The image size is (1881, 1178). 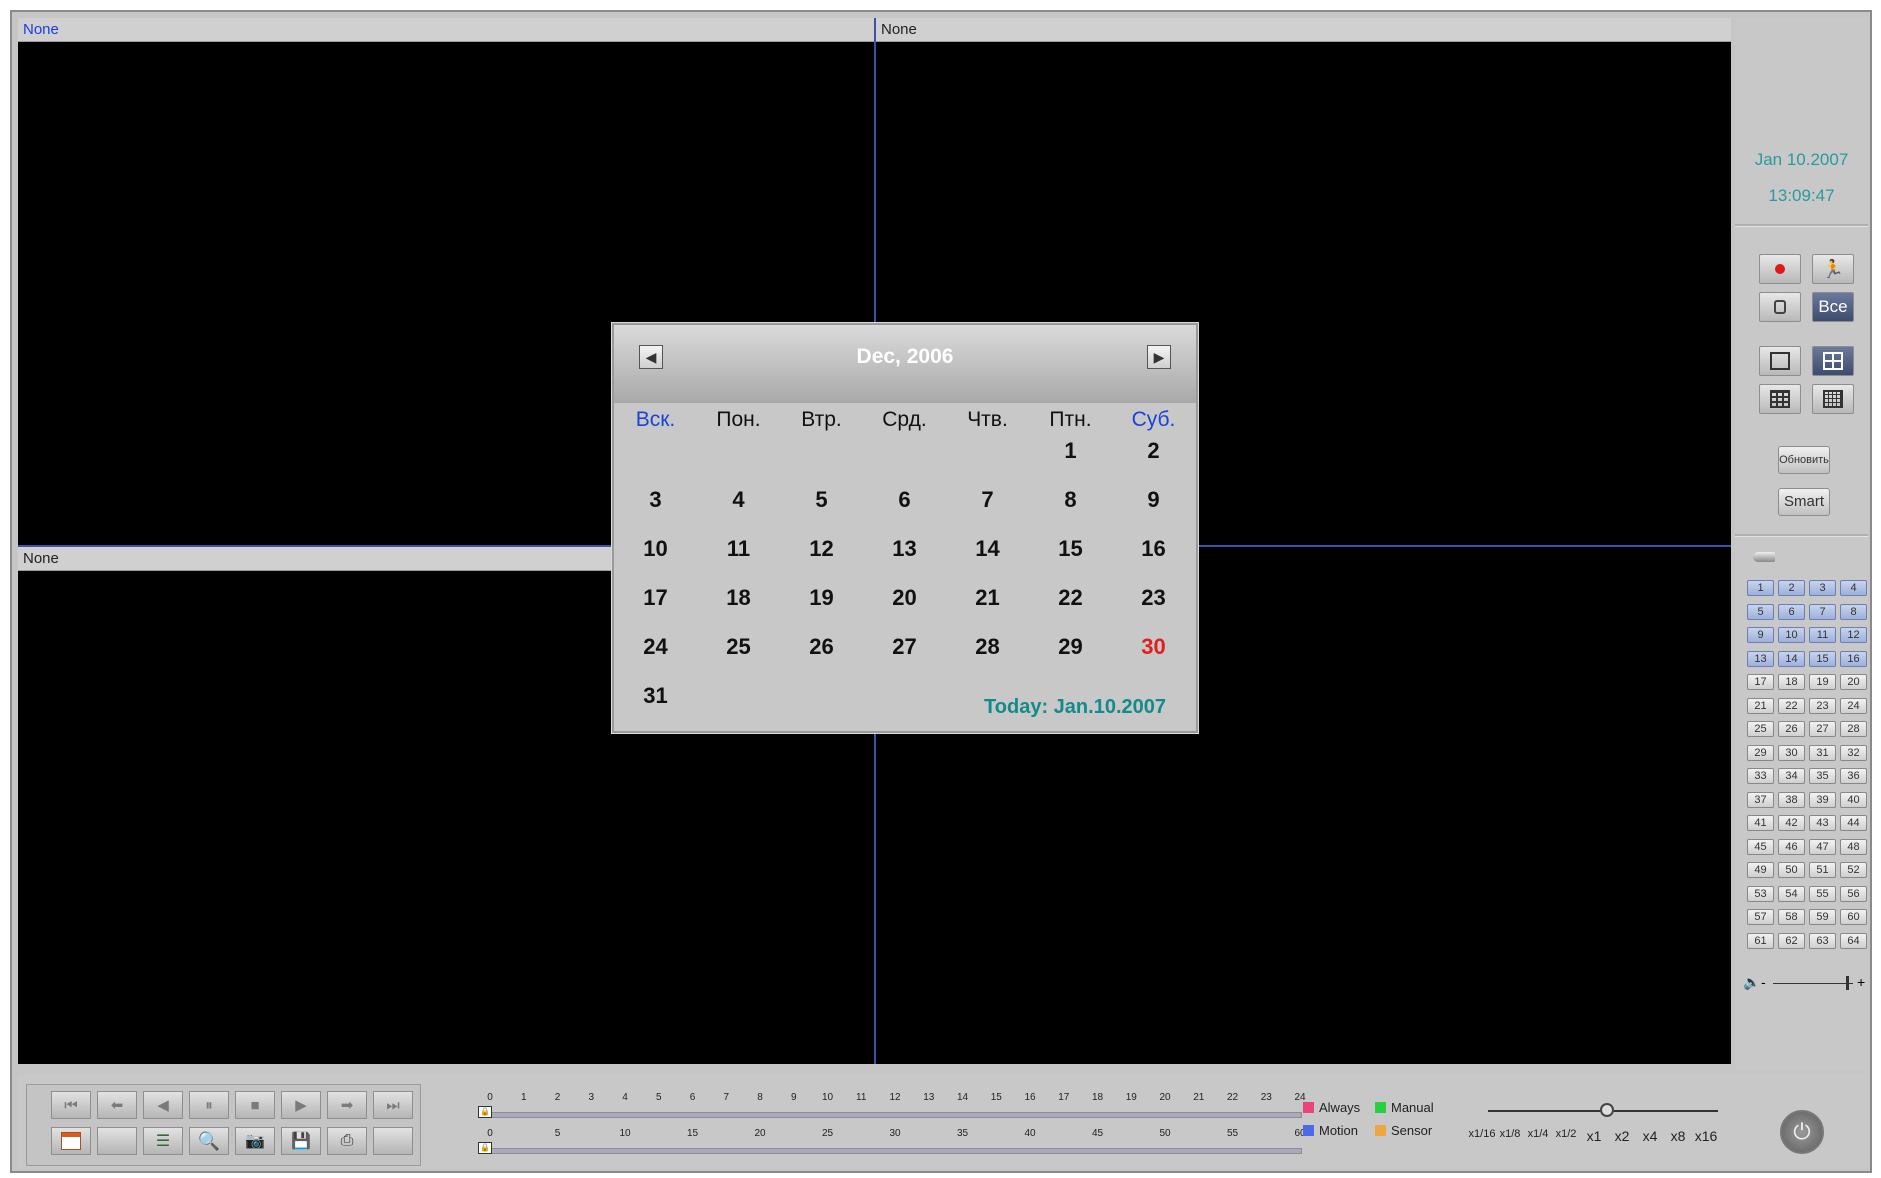 What do you see at coordinates (1760, 917) in the screenshot?
I see `channel-button: 57` at bounding box center [1760, 917].